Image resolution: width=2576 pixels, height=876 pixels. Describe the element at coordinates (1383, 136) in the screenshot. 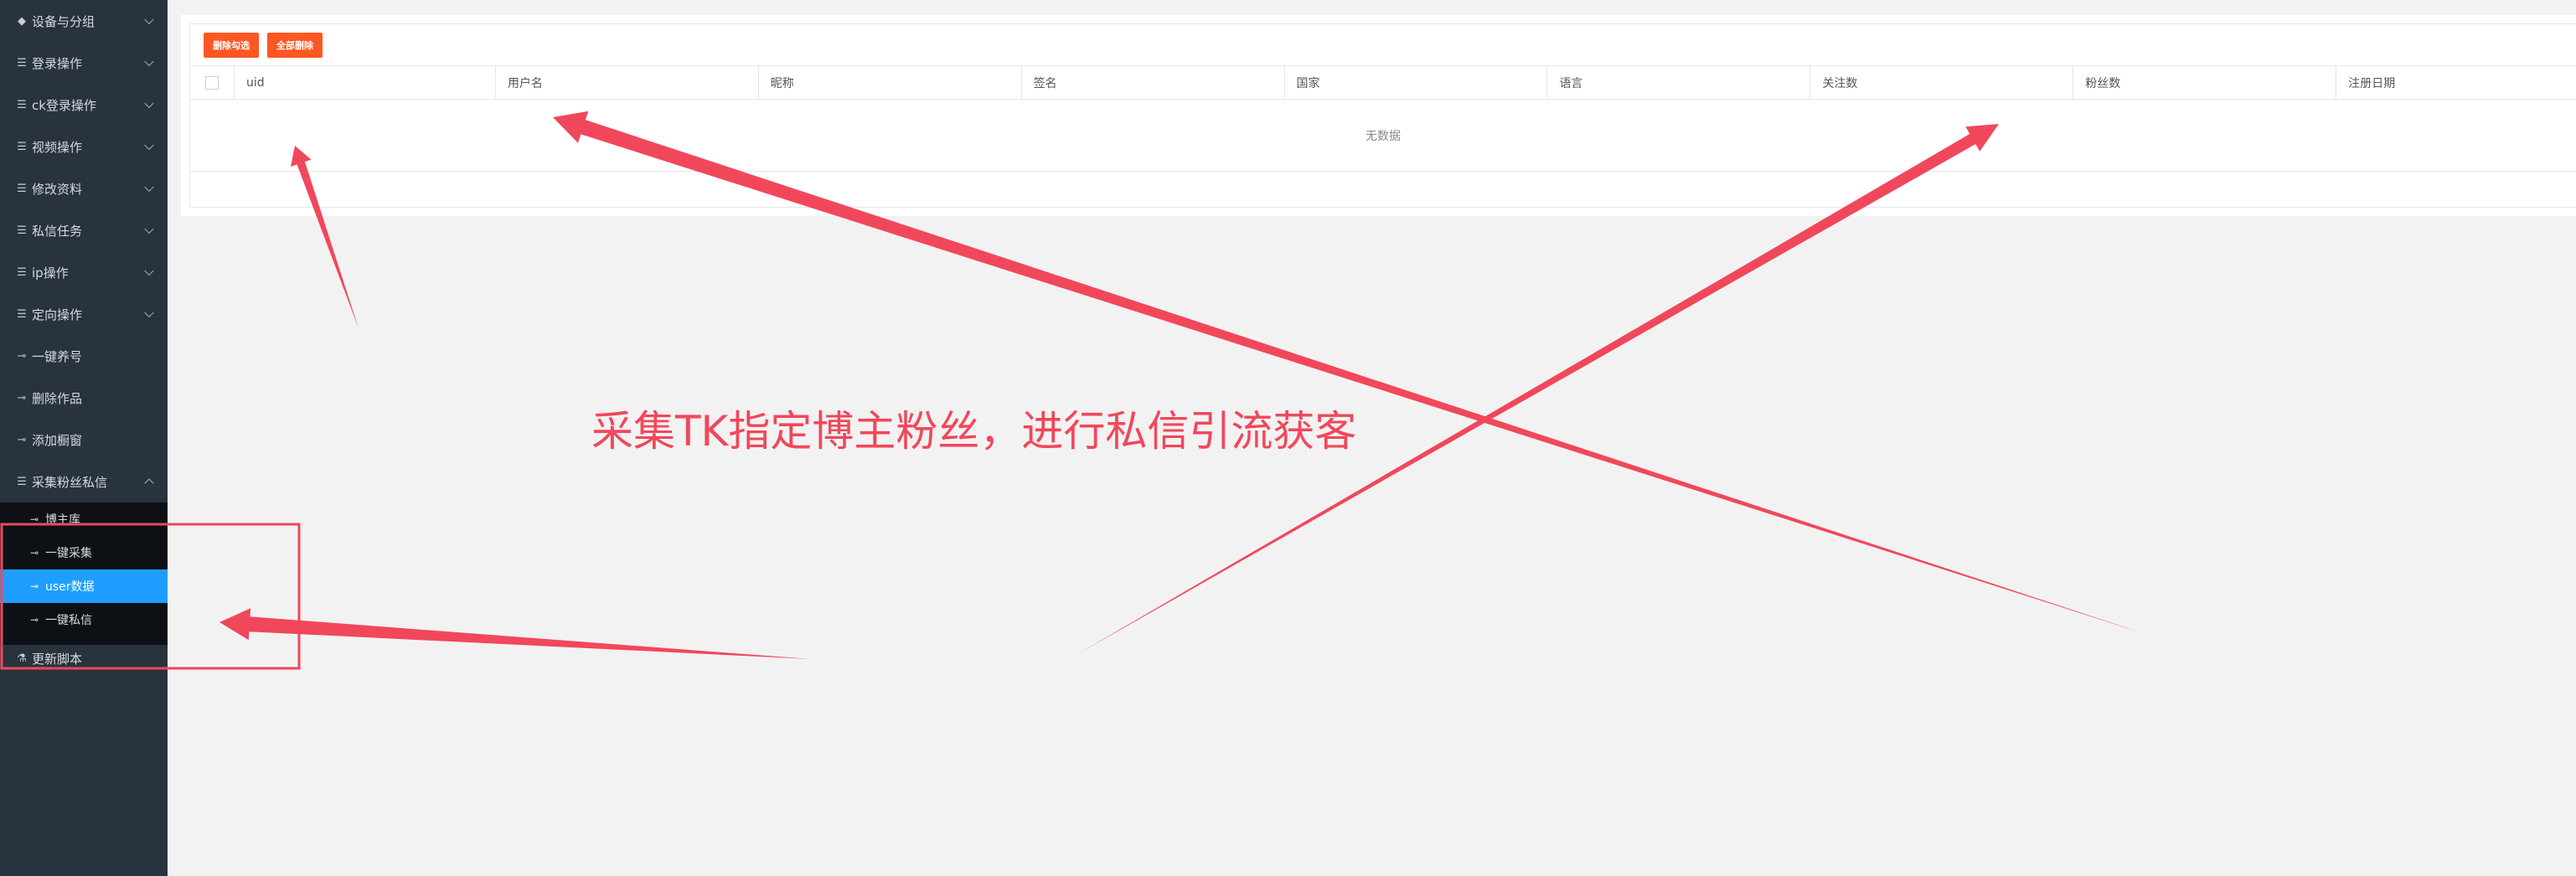

I see `empty-state: 无数据` at that location.